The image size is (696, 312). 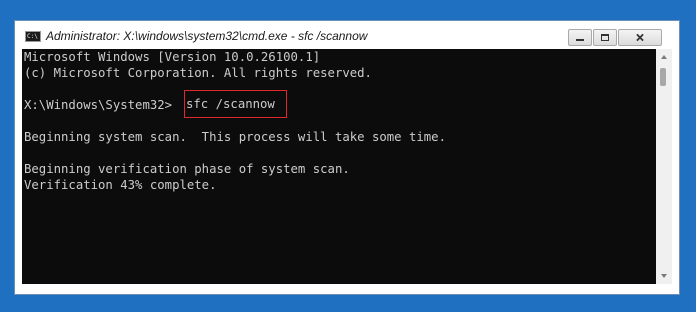 What do you see at coordinates (120, 185) in the screenshot?
I see `console-line: Verification 43% complete.` at bounding box center [120, 185].